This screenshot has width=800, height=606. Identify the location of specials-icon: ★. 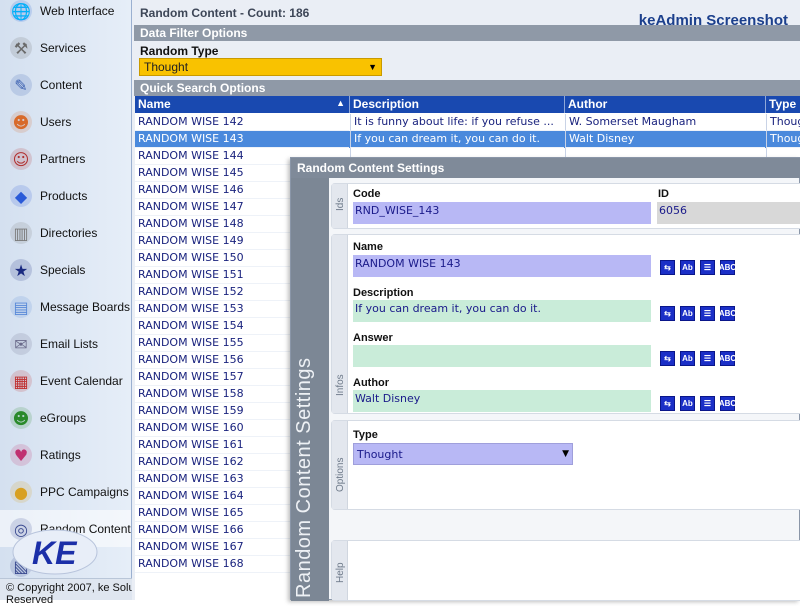
(21, 270).